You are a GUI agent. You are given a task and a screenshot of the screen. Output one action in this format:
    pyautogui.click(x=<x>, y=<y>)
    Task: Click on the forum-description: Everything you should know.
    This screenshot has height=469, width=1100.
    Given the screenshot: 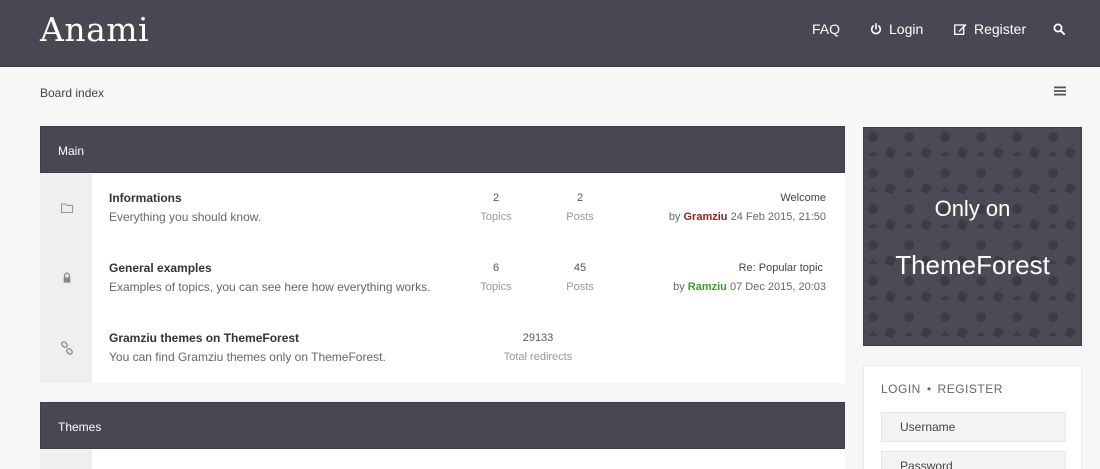 What is the action you would take?
    pyautogui.click(x=185, y=217)
    